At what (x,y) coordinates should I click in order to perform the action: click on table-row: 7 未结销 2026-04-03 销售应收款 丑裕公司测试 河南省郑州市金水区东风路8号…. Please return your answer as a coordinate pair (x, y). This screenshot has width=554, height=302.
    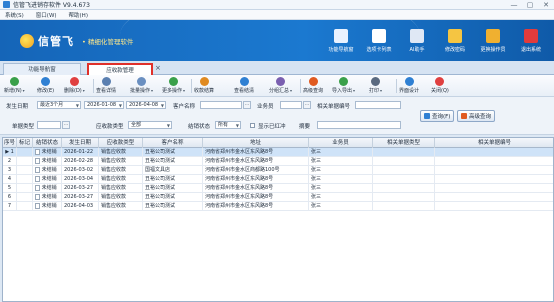
    Looking at the image, I should click on (278, 206).